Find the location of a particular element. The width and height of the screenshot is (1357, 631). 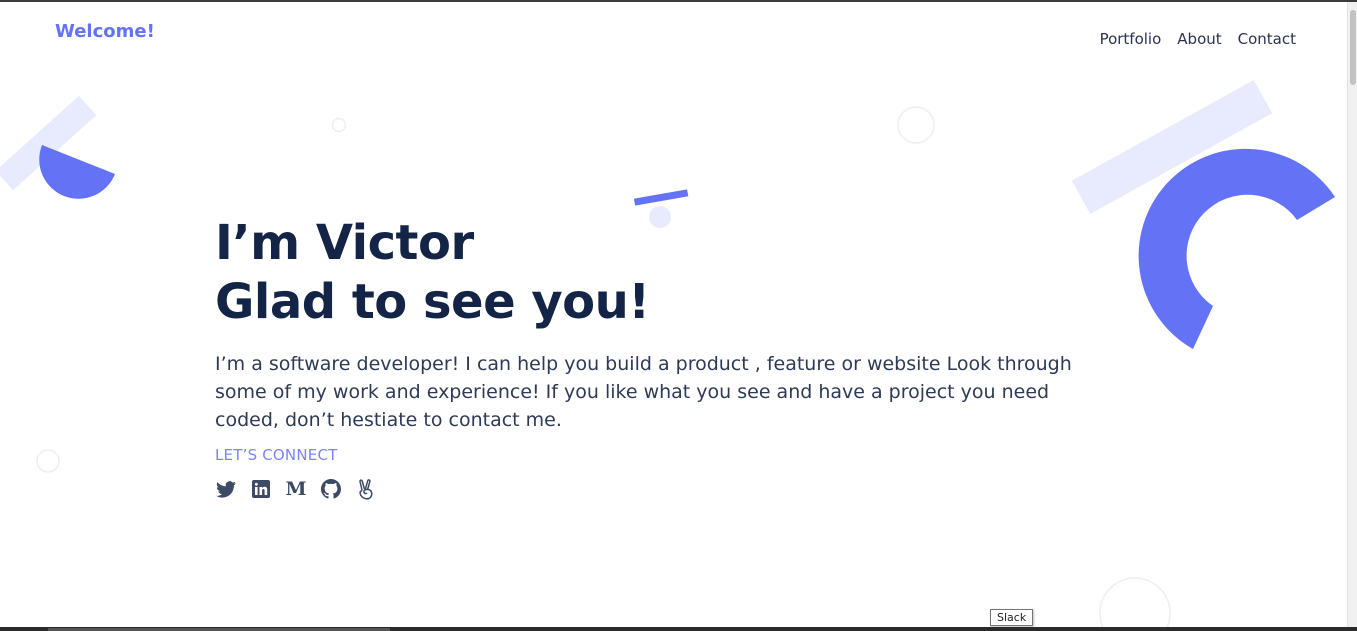

twitter-link is located at coordinates (226, 489).